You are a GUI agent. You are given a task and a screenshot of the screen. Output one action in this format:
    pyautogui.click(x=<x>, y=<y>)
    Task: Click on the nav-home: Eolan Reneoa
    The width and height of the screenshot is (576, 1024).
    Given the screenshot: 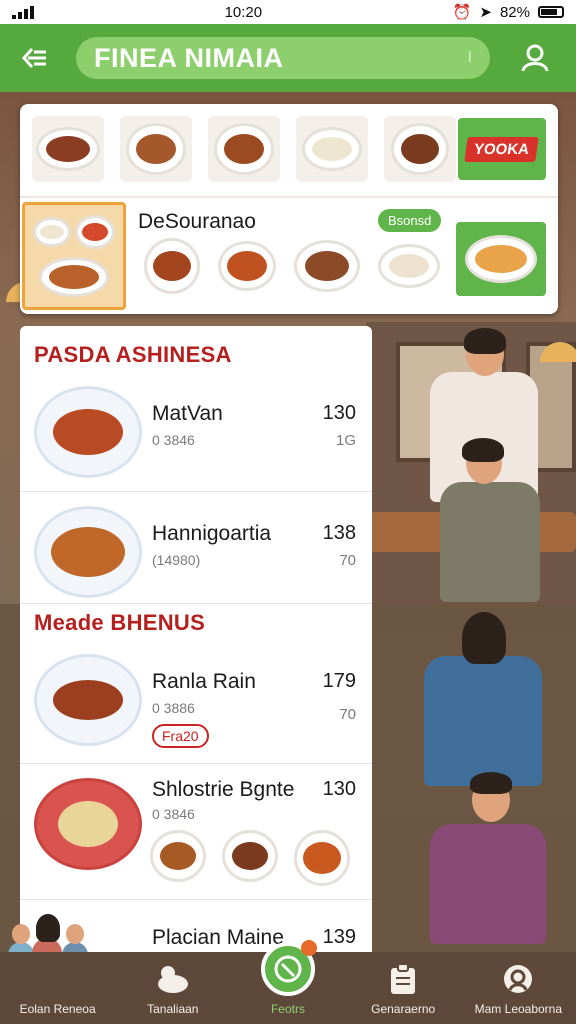 What is the action you would take?
    pyautogui.click(x=58, y=989)
    